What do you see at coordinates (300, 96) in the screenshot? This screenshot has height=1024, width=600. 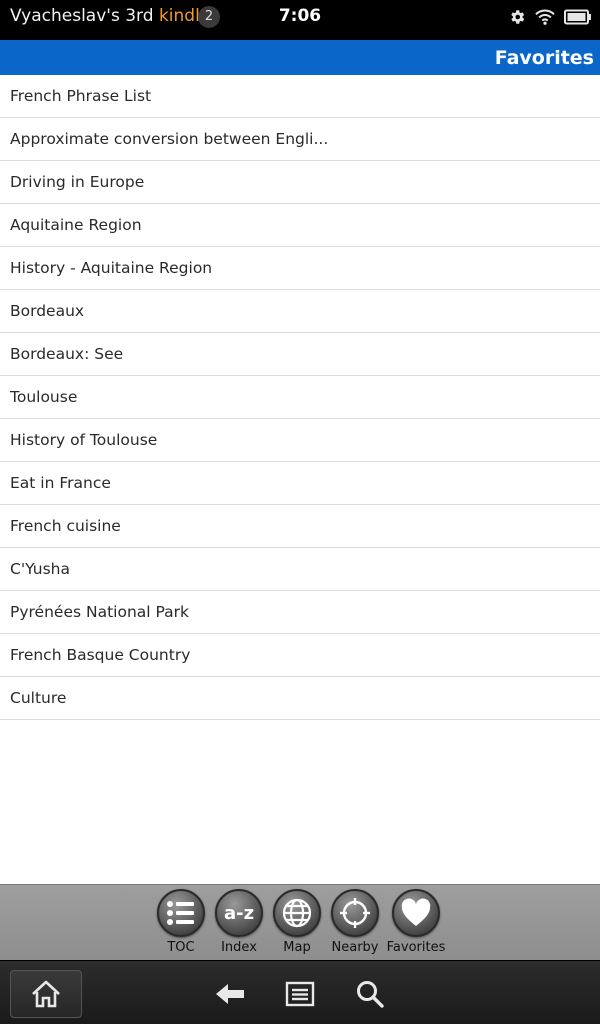 I see `favorite-list-item: French Phrase List` at bounding box center [300, 96].